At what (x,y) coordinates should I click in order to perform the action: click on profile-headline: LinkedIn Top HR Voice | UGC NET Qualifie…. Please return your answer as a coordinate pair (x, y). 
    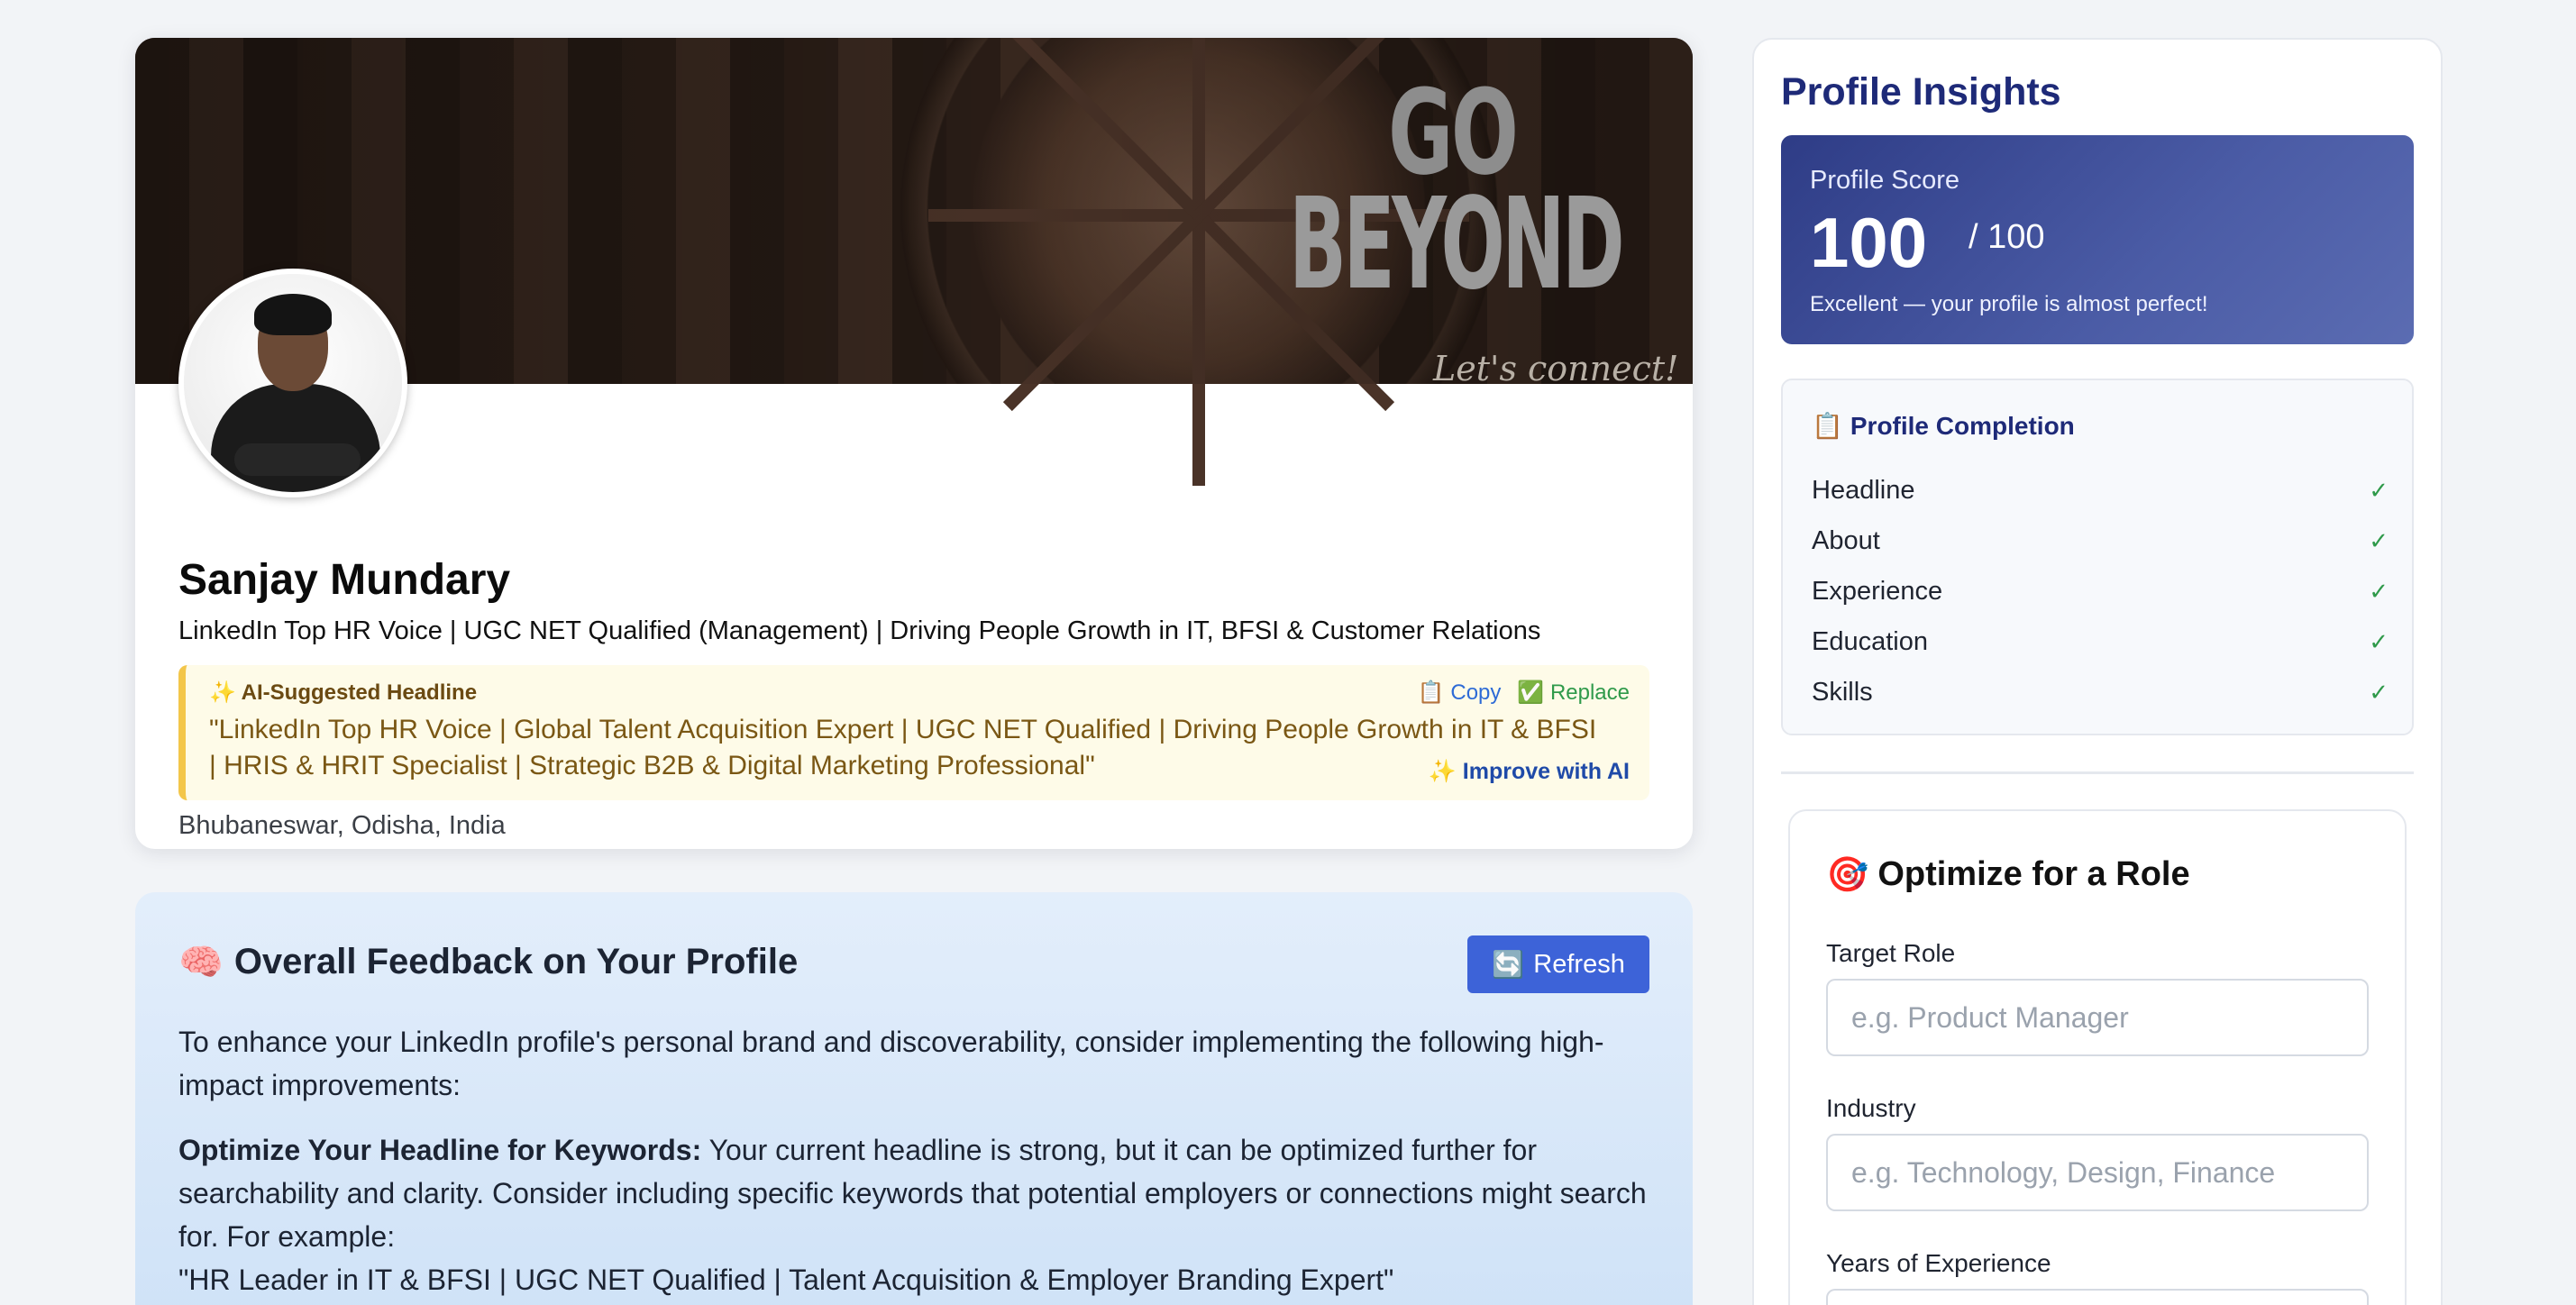
    Looking at the image, I should click on (859, 630).